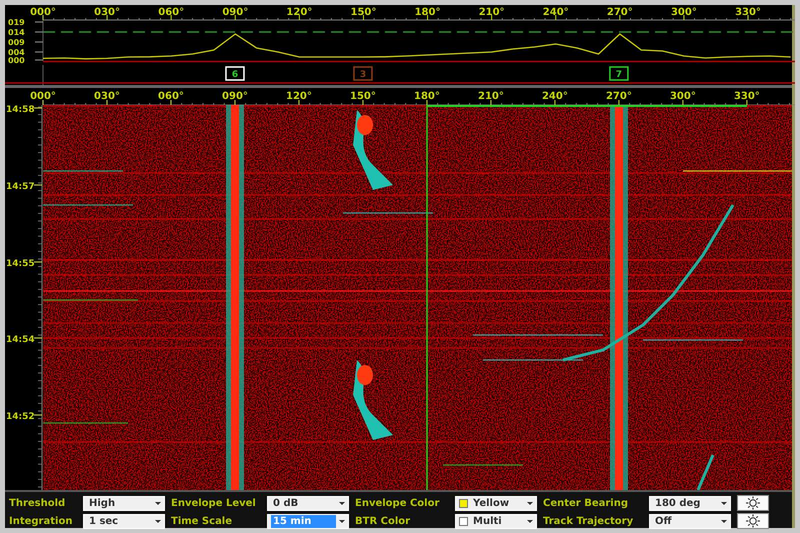  Describe the element at coordinates (20, 417) in the screenshot. I see `time-label: 14:52` at that location.